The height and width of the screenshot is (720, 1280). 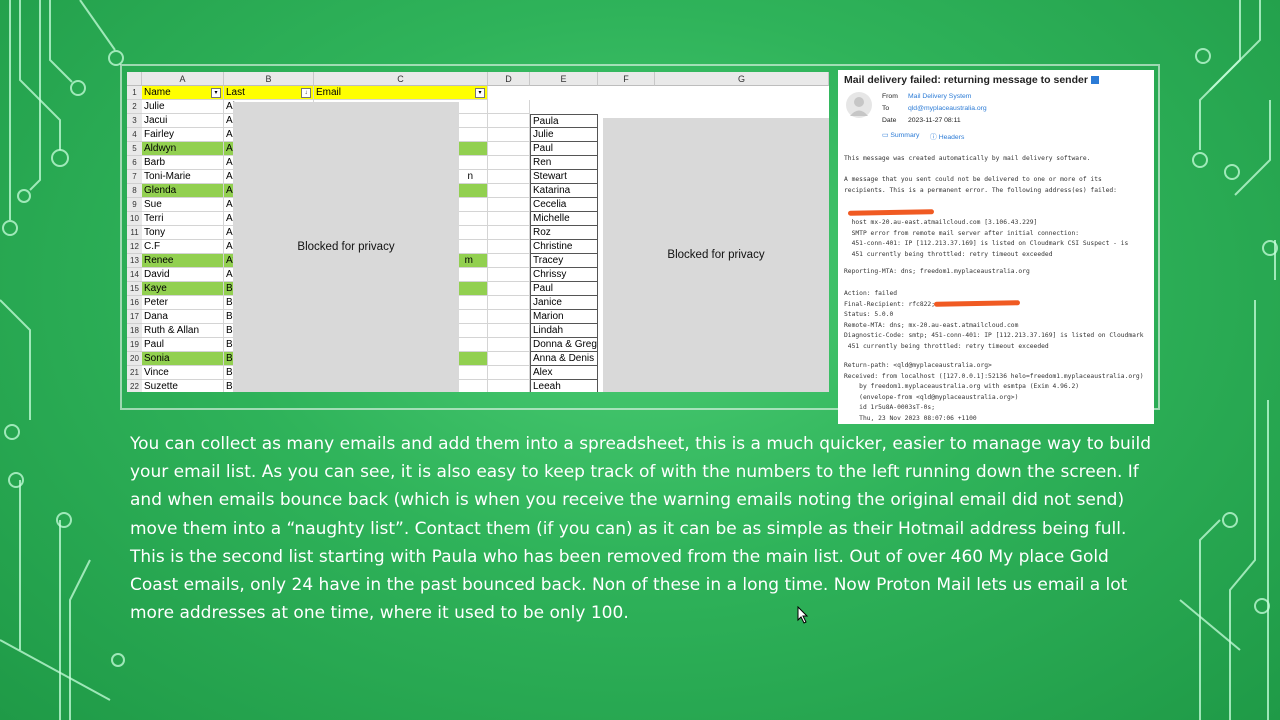 What do you see at coordinates (564, 303) in the screenshot?
I see `naughty-list-name: Janice` at bounding box center [564, 303].